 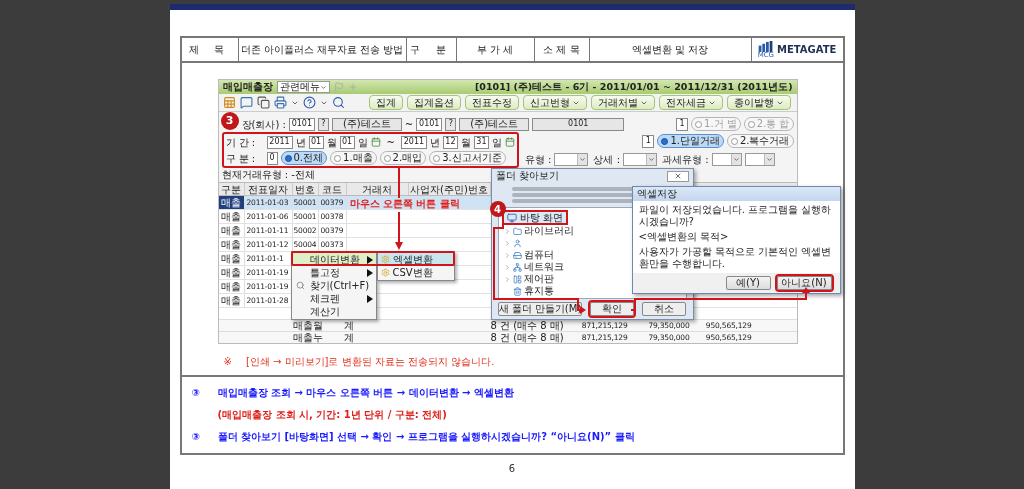 What do you see at coordinates (268, 189) in the screenshot?
I see `column-header: 전표일자` at bounding box center [268, 189].